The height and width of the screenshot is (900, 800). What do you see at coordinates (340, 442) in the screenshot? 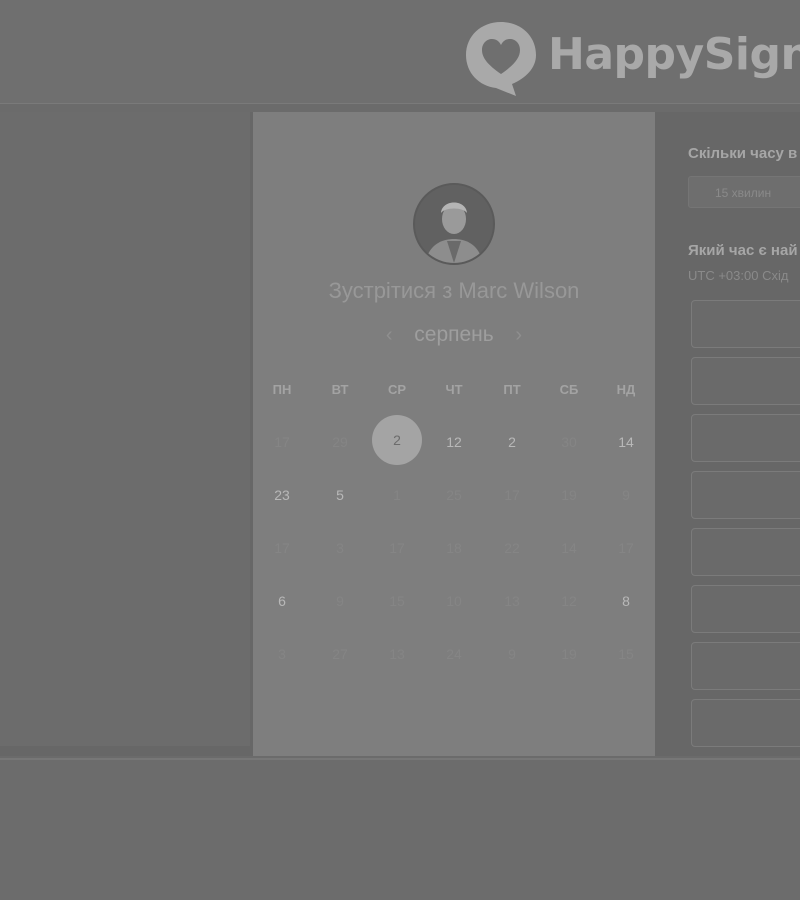
I see `calendar-day: 29` at bounding box center [340, 442].